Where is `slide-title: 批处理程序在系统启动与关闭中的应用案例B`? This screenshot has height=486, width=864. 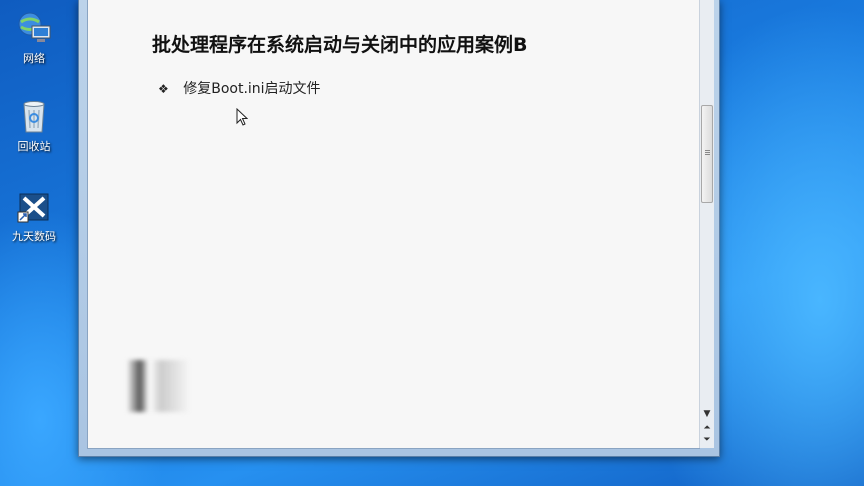 slide-title: 批处理程序在系统启动与关闭中的应用案例B is located at coordinates (340, 45).